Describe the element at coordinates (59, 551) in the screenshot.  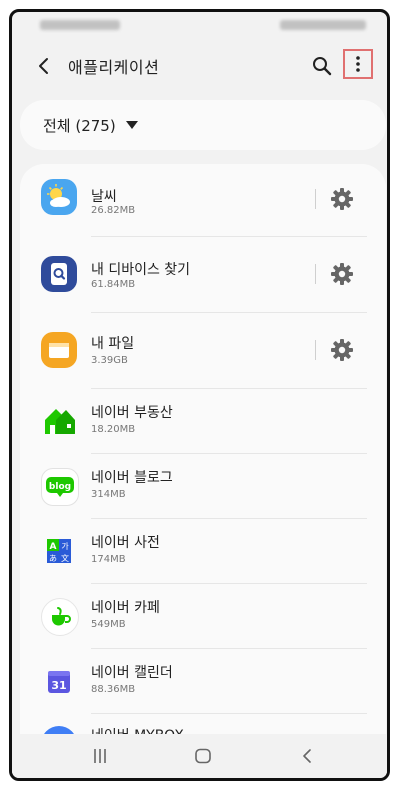
I see `naver-dictionary-icon: A 가 あ 文` at that location.